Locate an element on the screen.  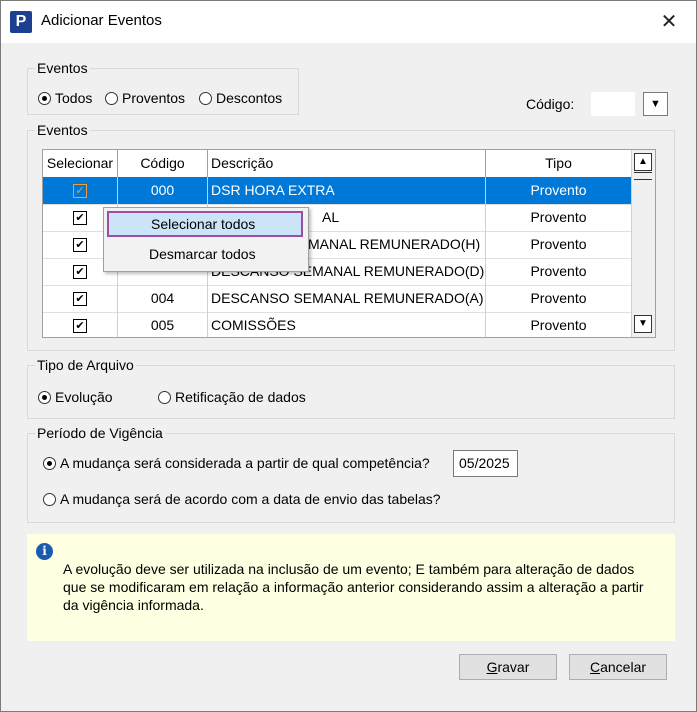
radio-label: Proventos is located at coordinates (154, 98).